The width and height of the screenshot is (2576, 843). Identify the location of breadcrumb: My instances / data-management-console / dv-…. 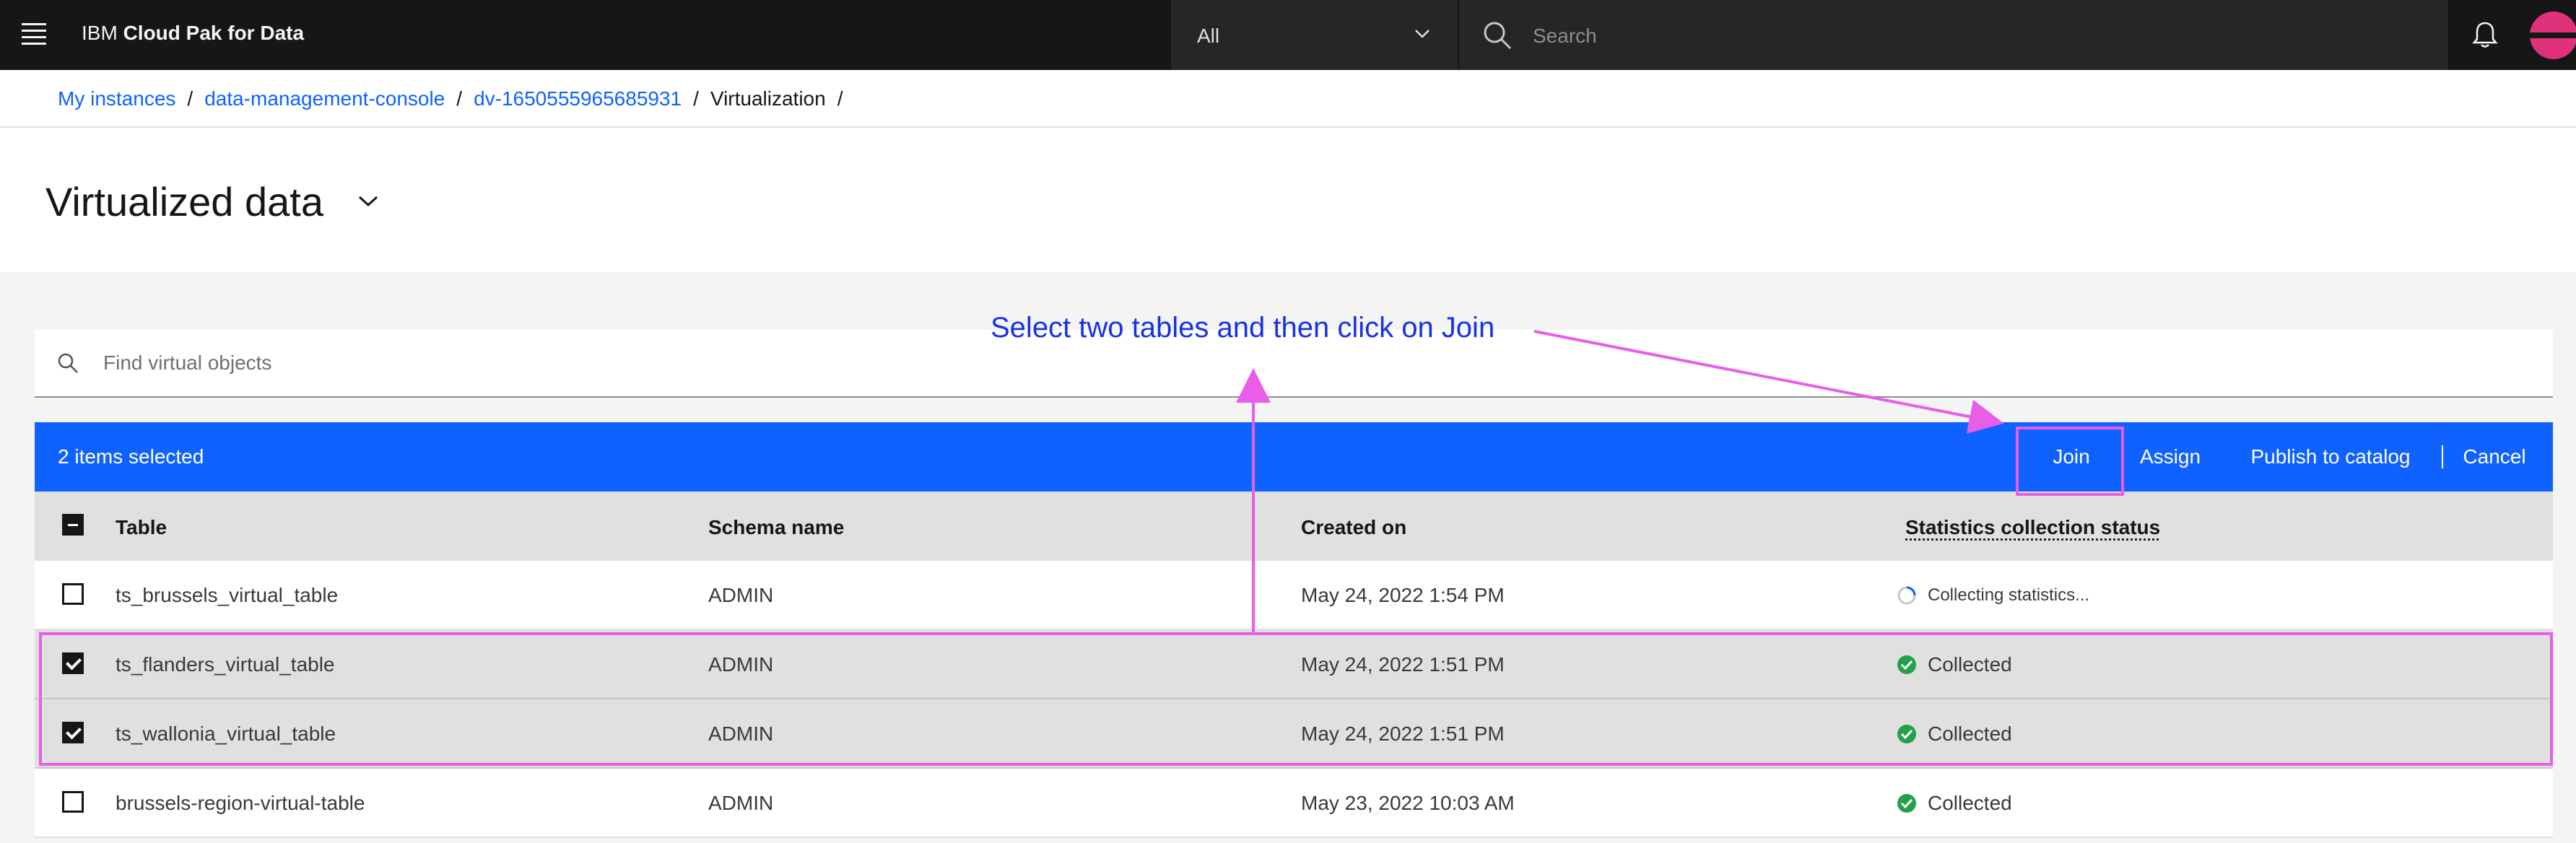
(456, 98).